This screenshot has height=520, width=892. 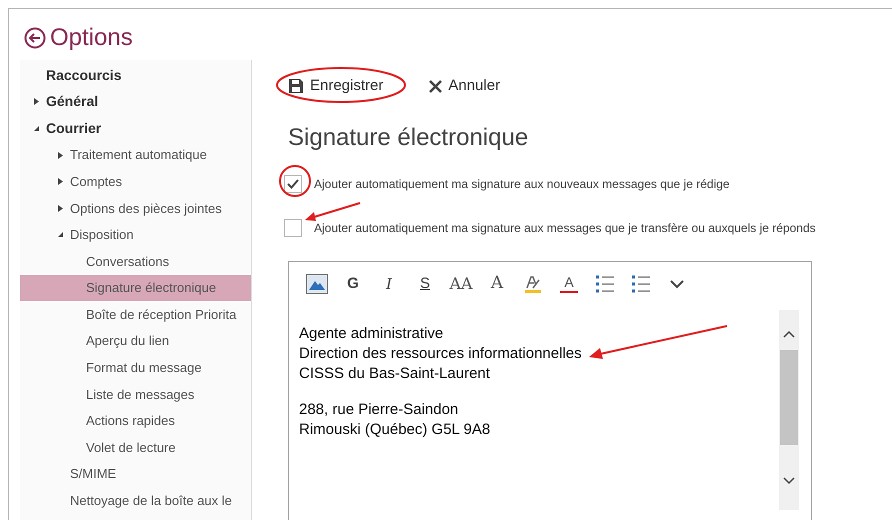 What do you see at coordinates (605, 284) in the screenshot?
I see `bulleted-list-icon` at bounding box center [605, 284].